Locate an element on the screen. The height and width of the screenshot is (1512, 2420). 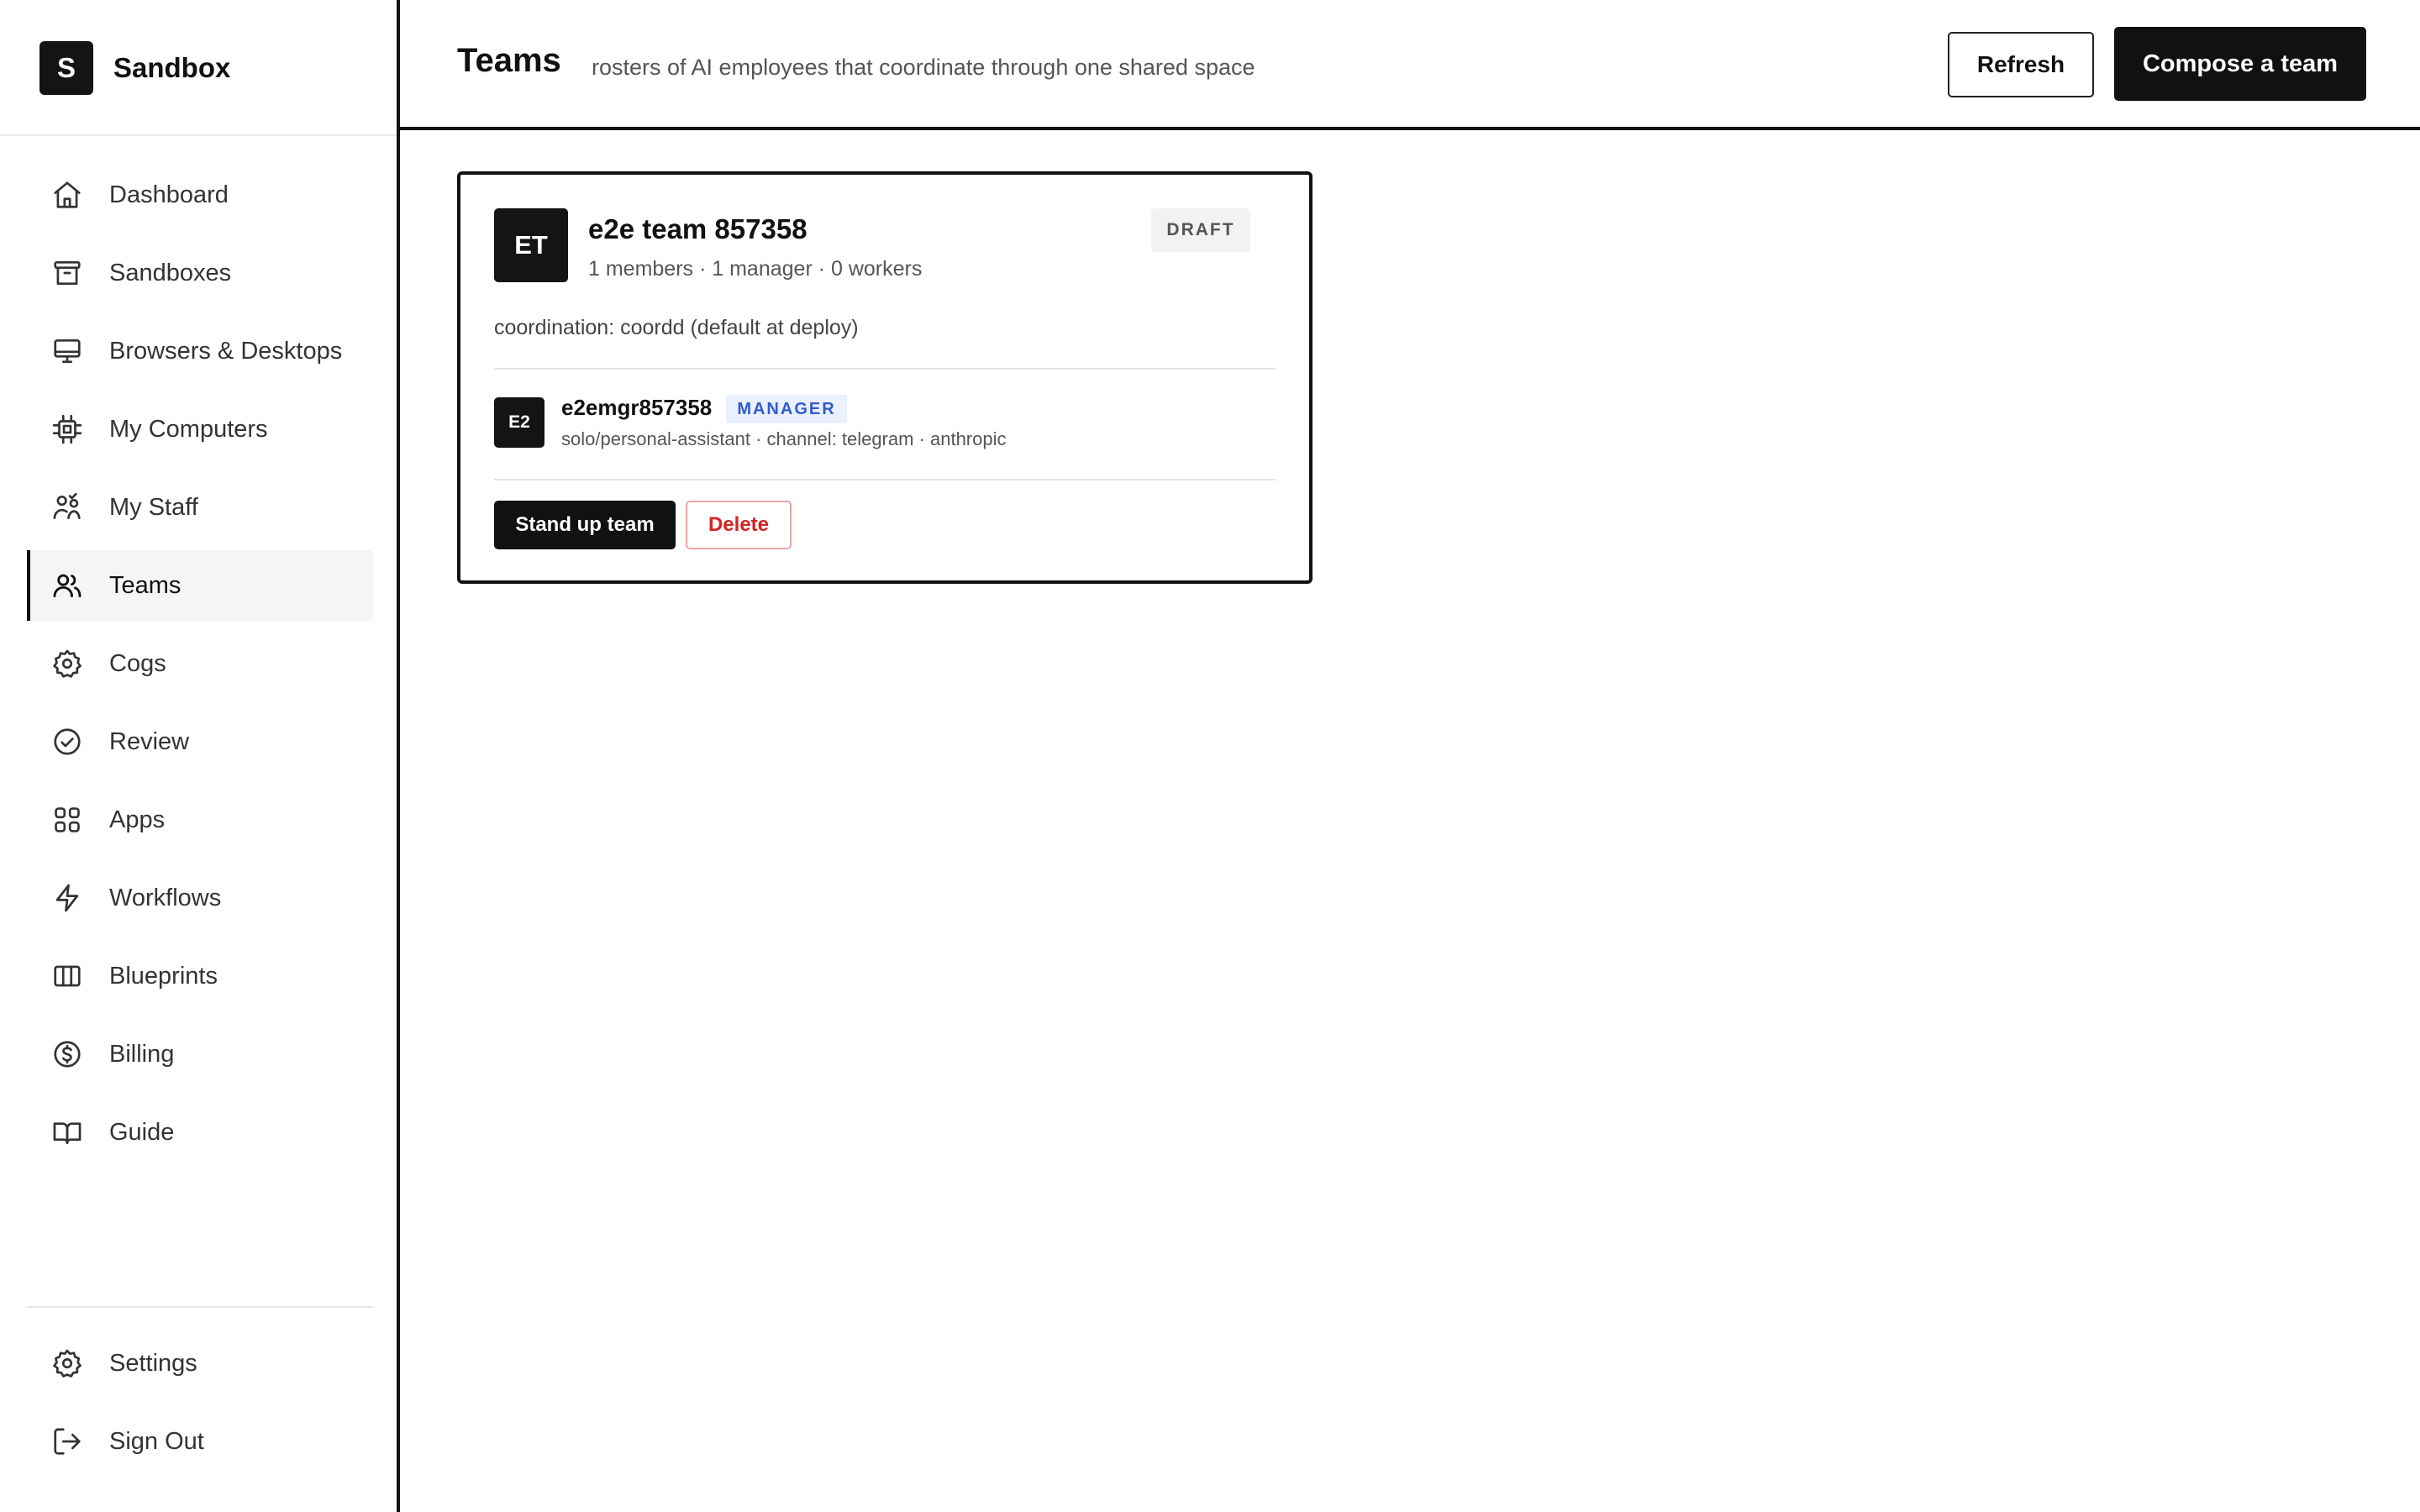
sidebar-item-sandboxes: Sandboxes is located at coordinates (200, 273).